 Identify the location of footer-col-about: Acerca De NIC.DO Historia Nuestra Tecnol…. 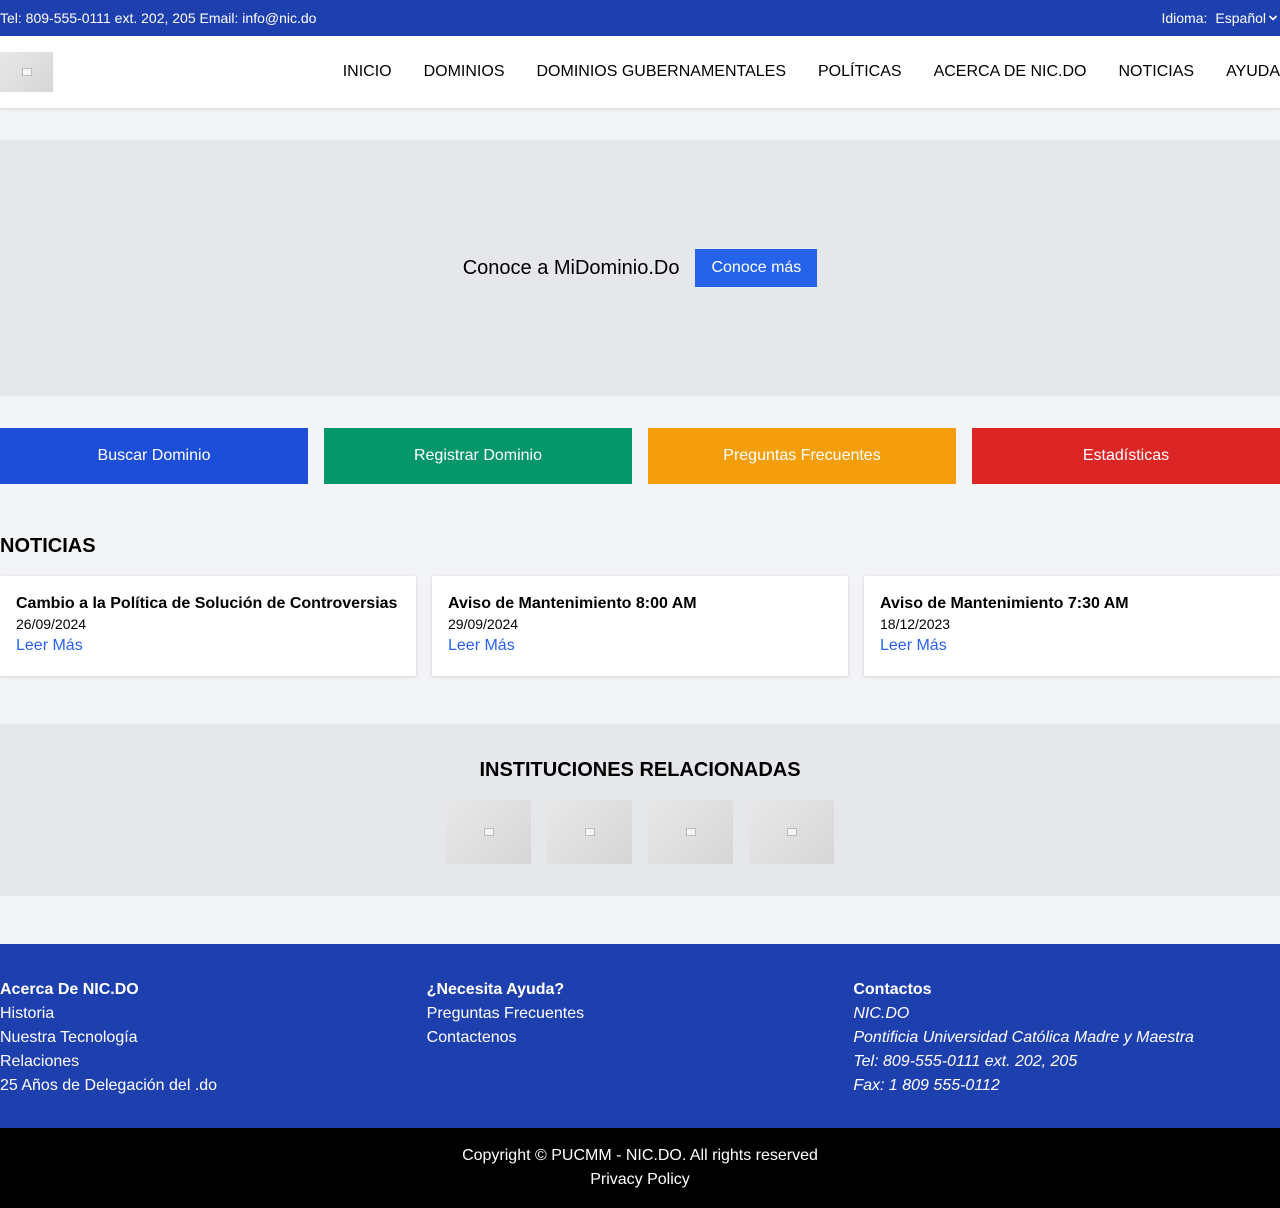
(213, 1053).